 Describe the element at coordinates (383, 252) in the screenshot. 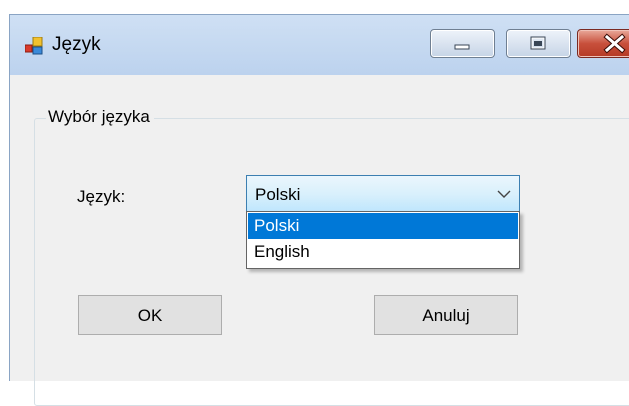

I see `dropdown-option-english: English` at that location.